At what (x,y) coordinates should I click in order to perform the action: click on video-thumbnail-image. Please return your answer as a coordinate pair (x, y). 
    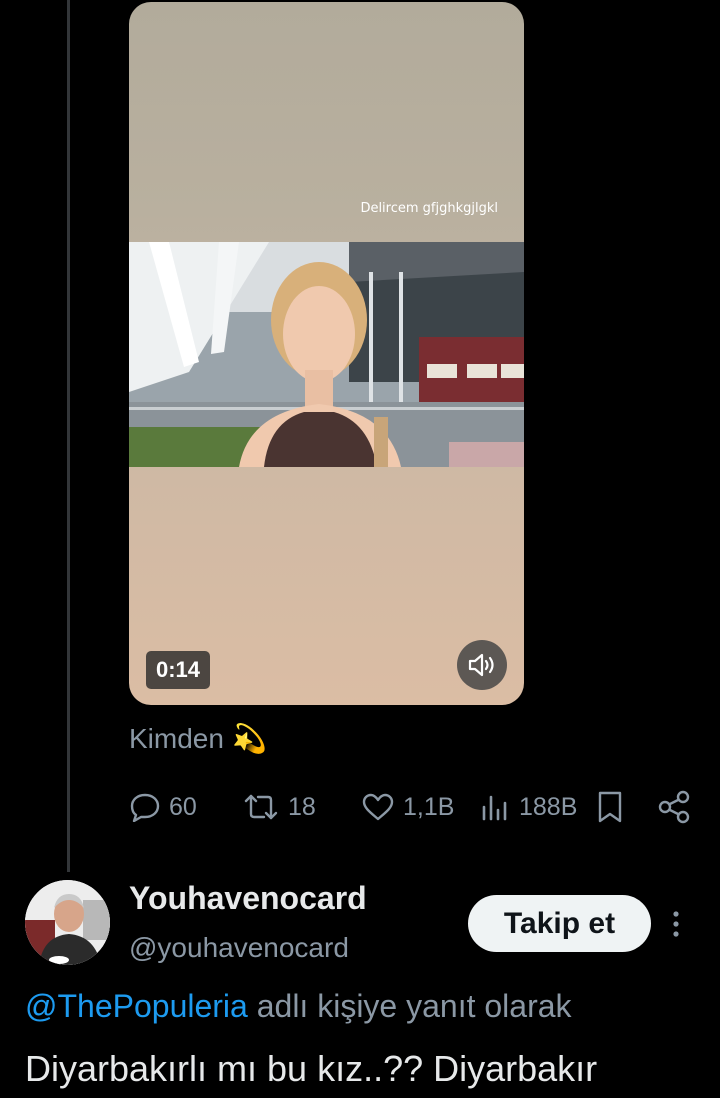
    Looking at the image, I should click on (326, 354).